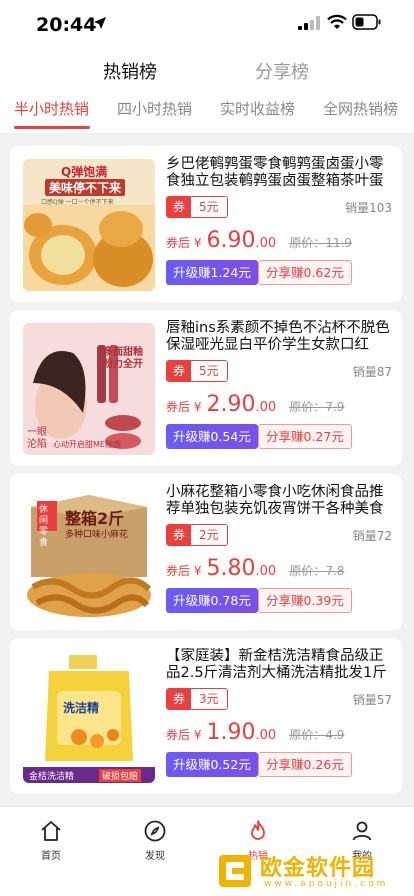  Describe the element at coordinates (305, 436) in the screenshot. I see `share-earn-button: 分享赚0.27元` at that location.